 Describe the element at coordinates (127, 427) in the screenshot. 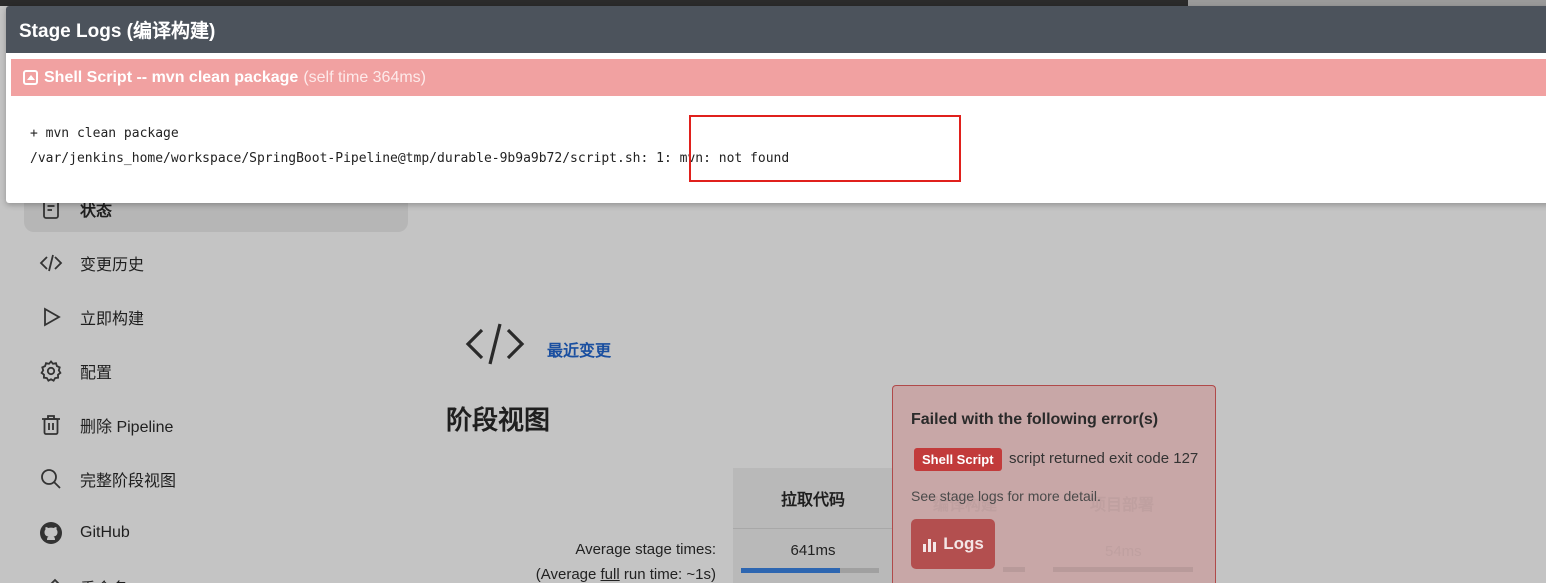

I see `sidebar-item-label: 删除 Pipeline` at that location.